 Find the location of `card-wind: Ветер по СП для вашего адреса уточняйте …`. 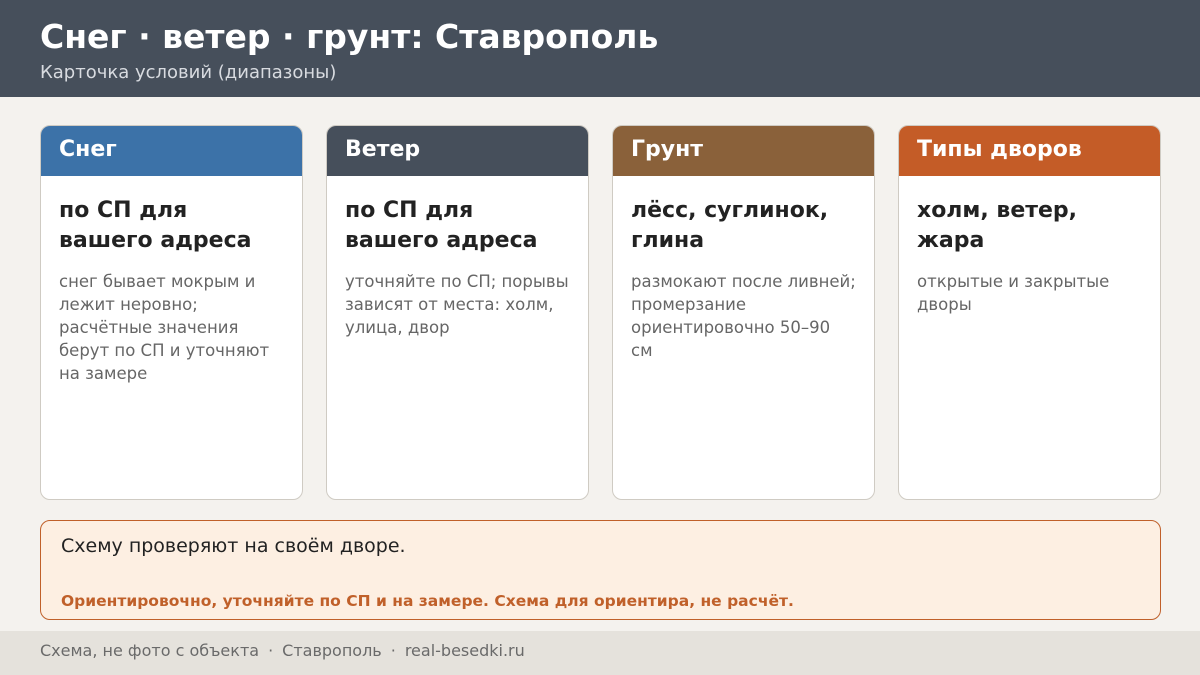

card-wind: Ветер по СП для вашего адреса уточняйте … is located at coordinates (457, 312).